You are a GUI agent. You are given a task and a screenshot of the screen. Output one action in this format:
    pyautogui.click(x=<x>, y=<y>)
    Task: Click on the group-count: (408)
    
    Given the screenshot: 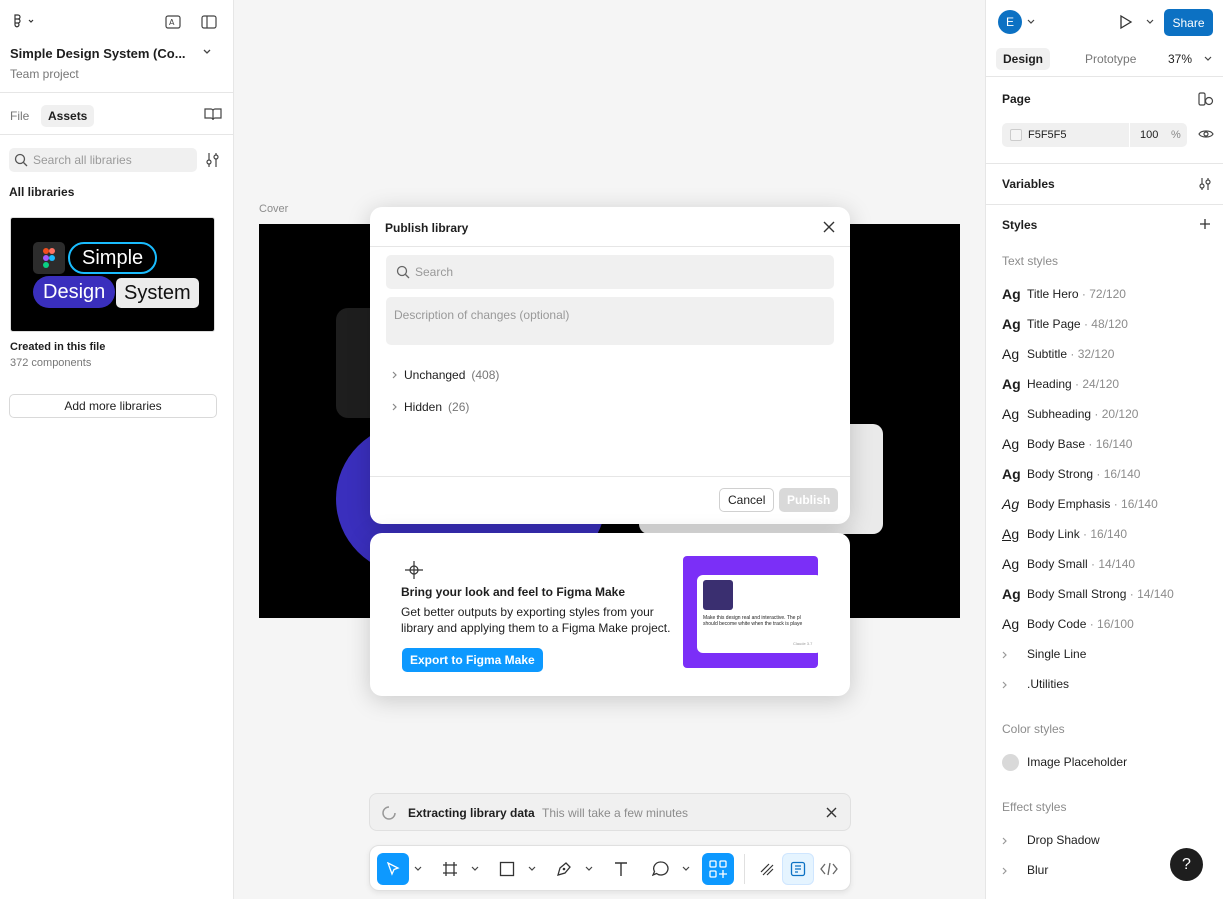 What is the action you would take?
    pyautogui.click(x=485, y=375)
    